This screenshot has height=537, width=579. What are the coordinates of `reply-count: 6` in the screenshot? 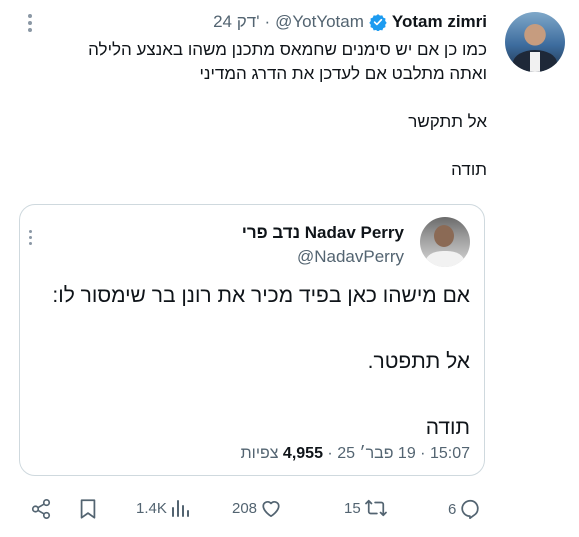 It's located at (452, 509).